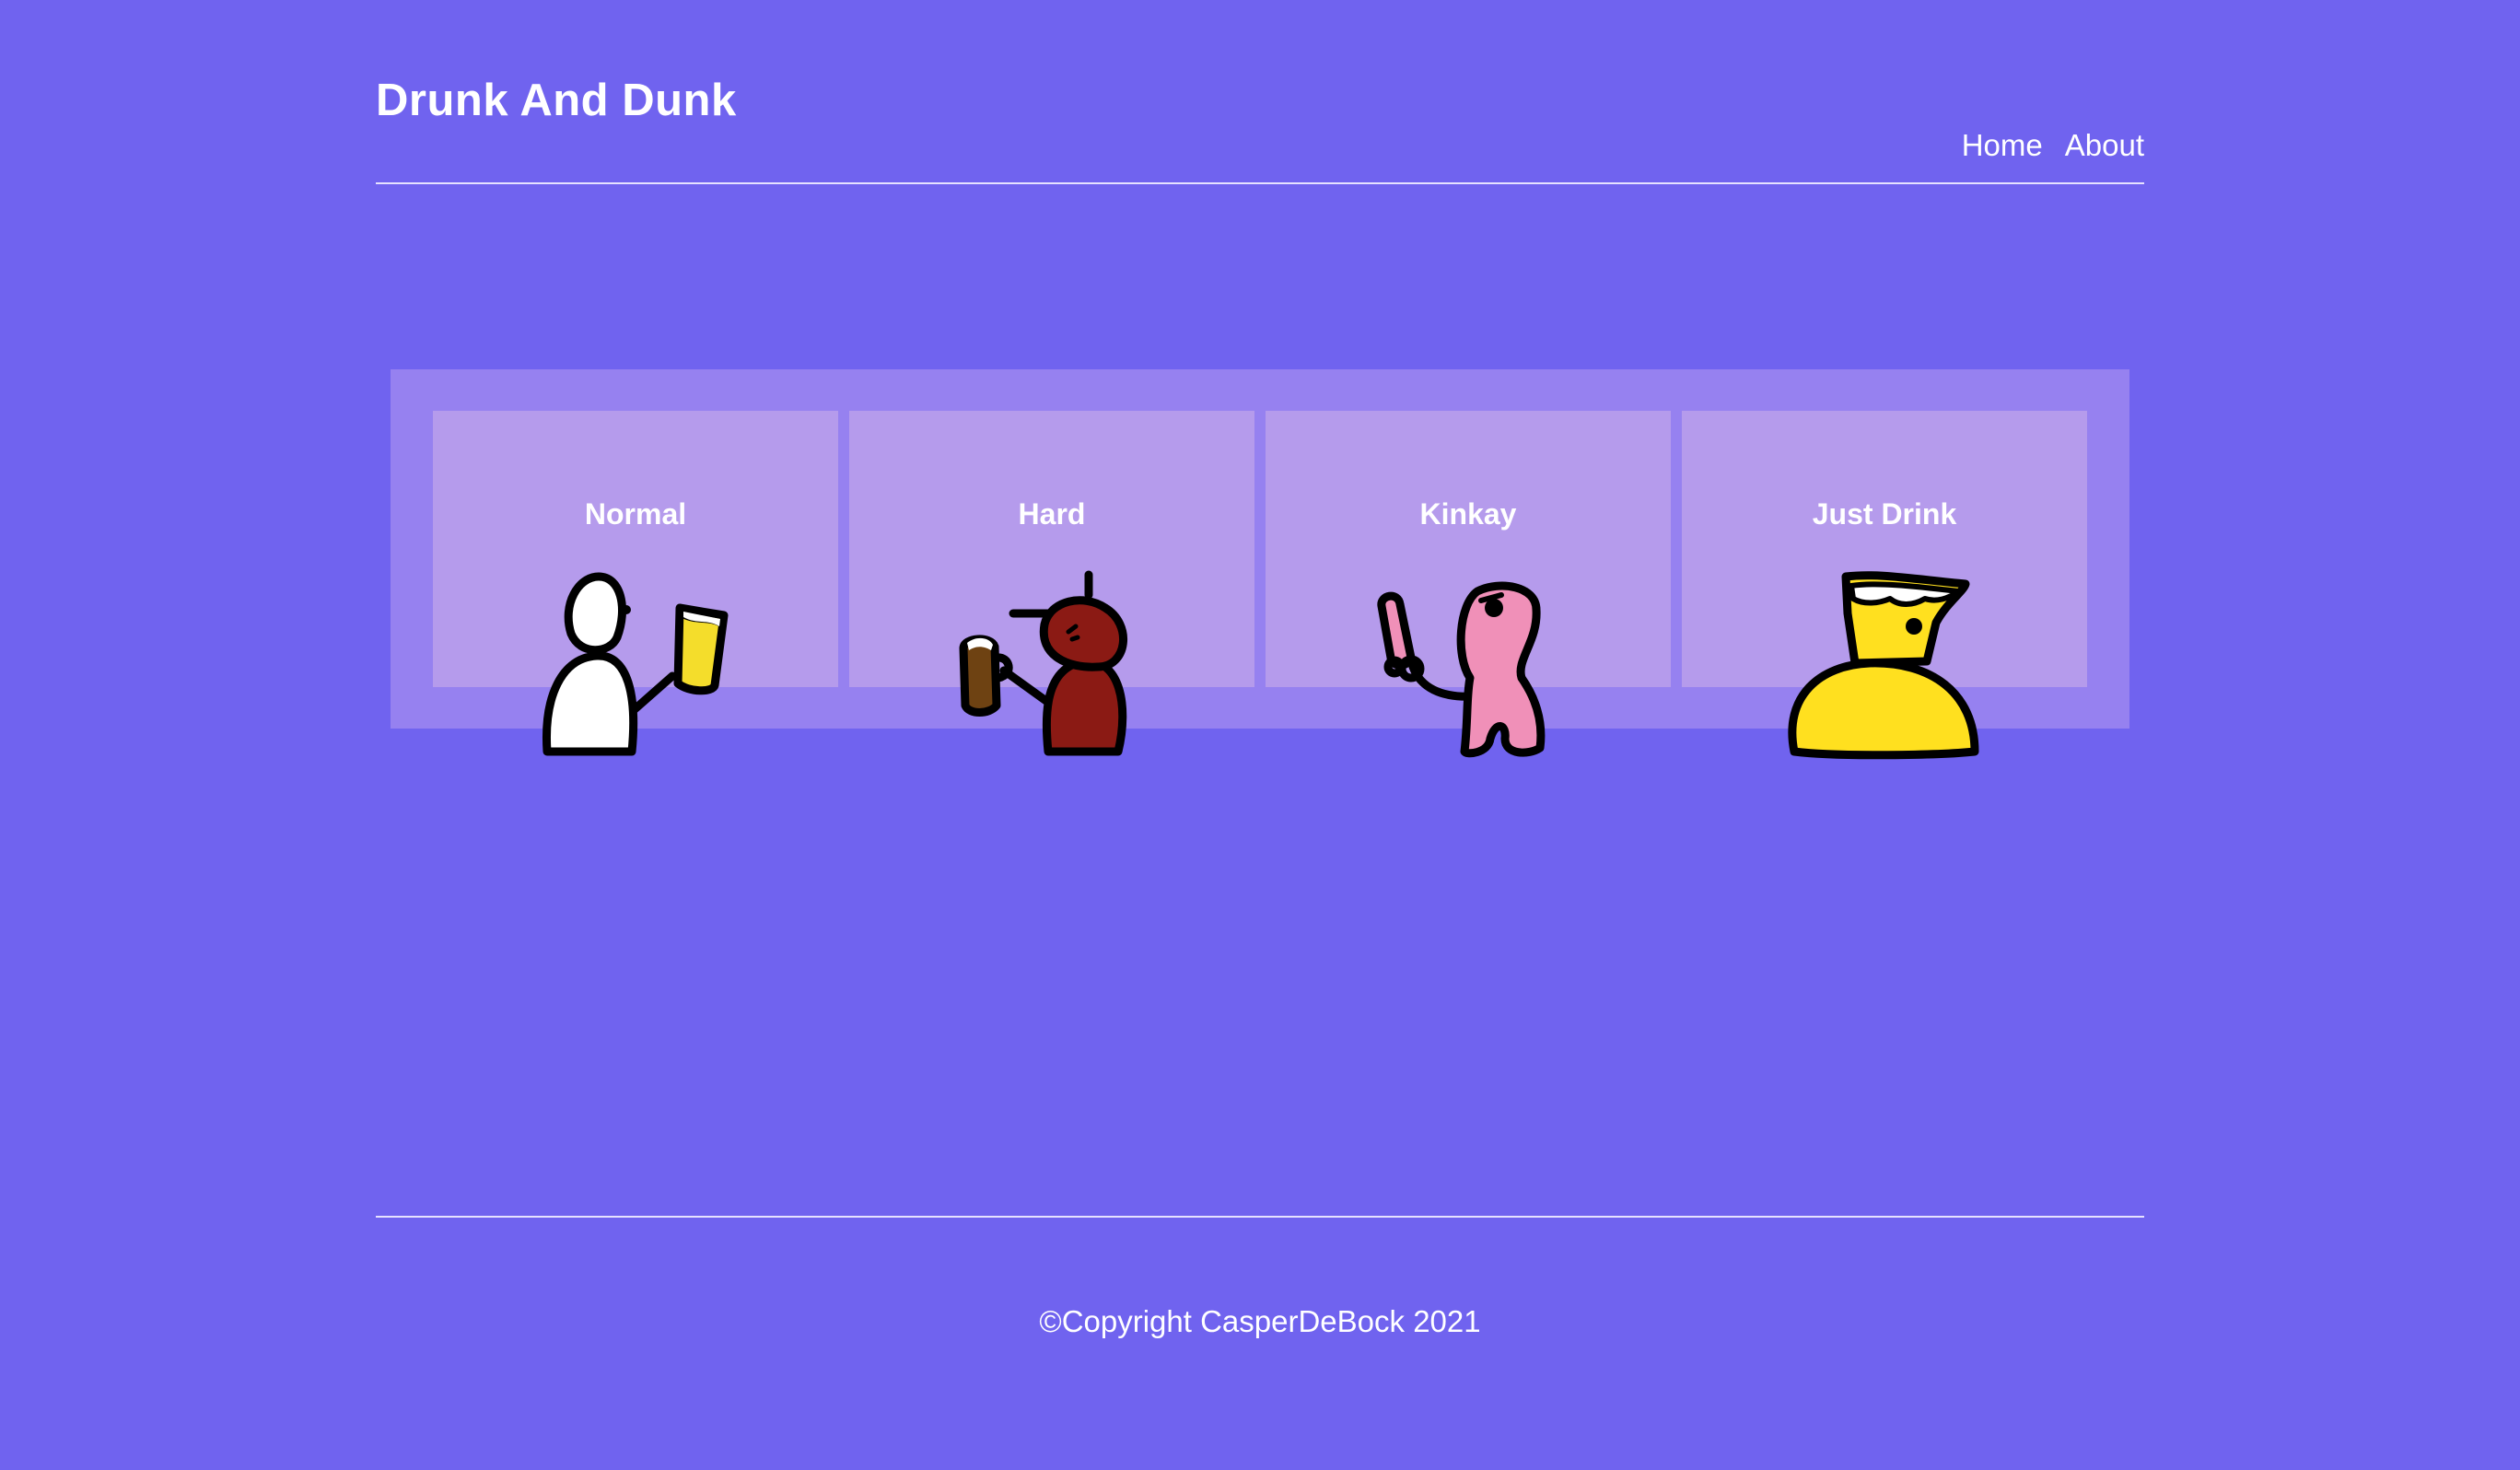 This screenshot has height=1470, width=2520. I want to click on footer-divider, so click(1260, 1217).